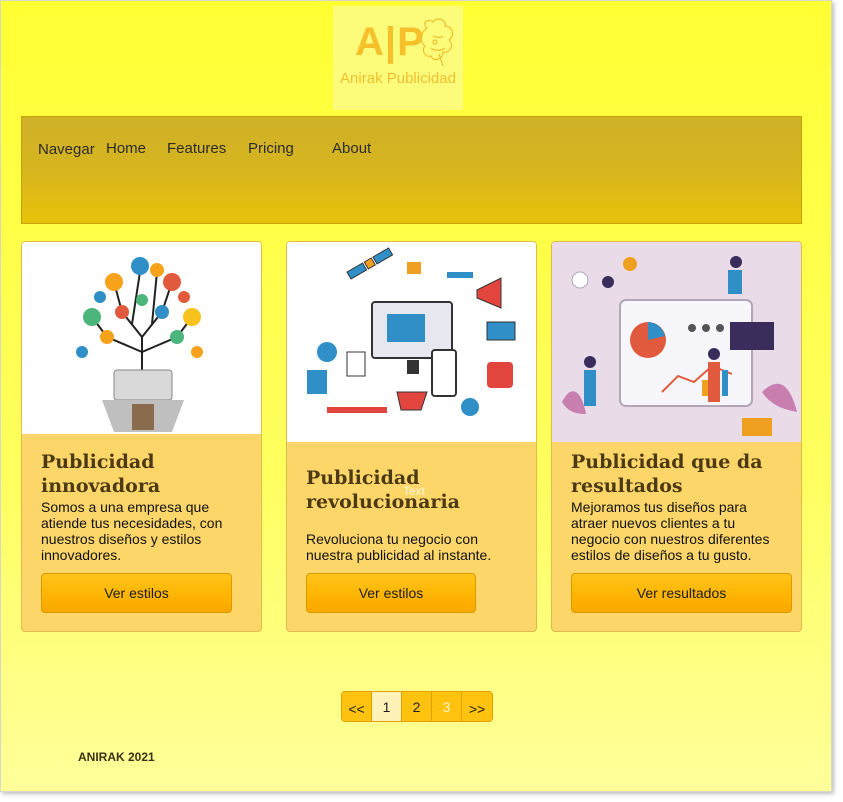  What do you see at coordinates (126, 148) in the screenshot?
I see `nav-link-home: Home` at bounding box center [126, 148].